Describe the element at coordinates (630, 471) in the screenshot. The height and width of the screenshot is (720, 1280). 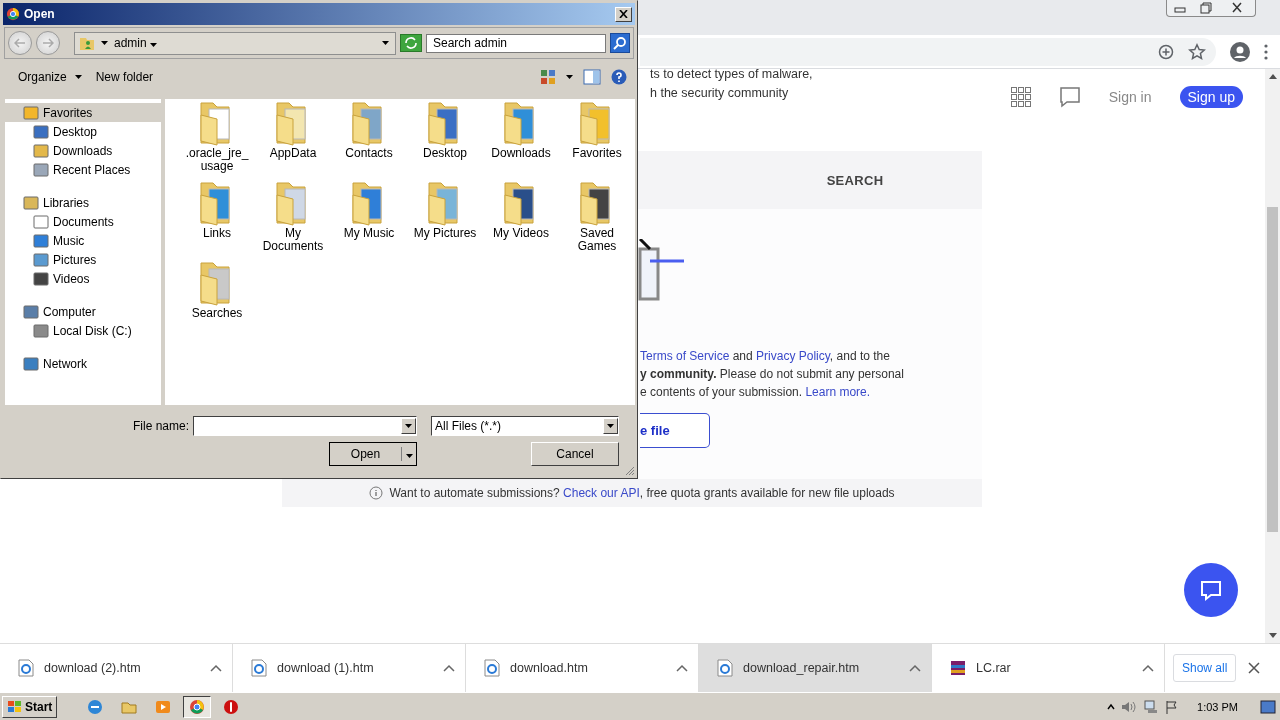
I see `resize-grip-icon` at that location.